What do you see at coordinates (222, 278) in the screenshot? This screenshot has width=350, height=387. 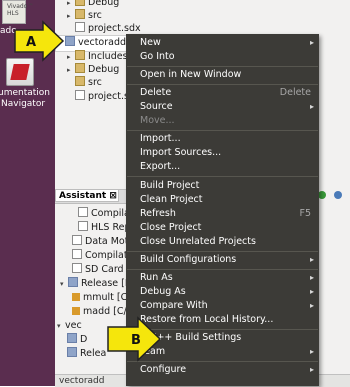 I see `menu-item-run-as: Run As ▸` at bounding box center [222, 278].